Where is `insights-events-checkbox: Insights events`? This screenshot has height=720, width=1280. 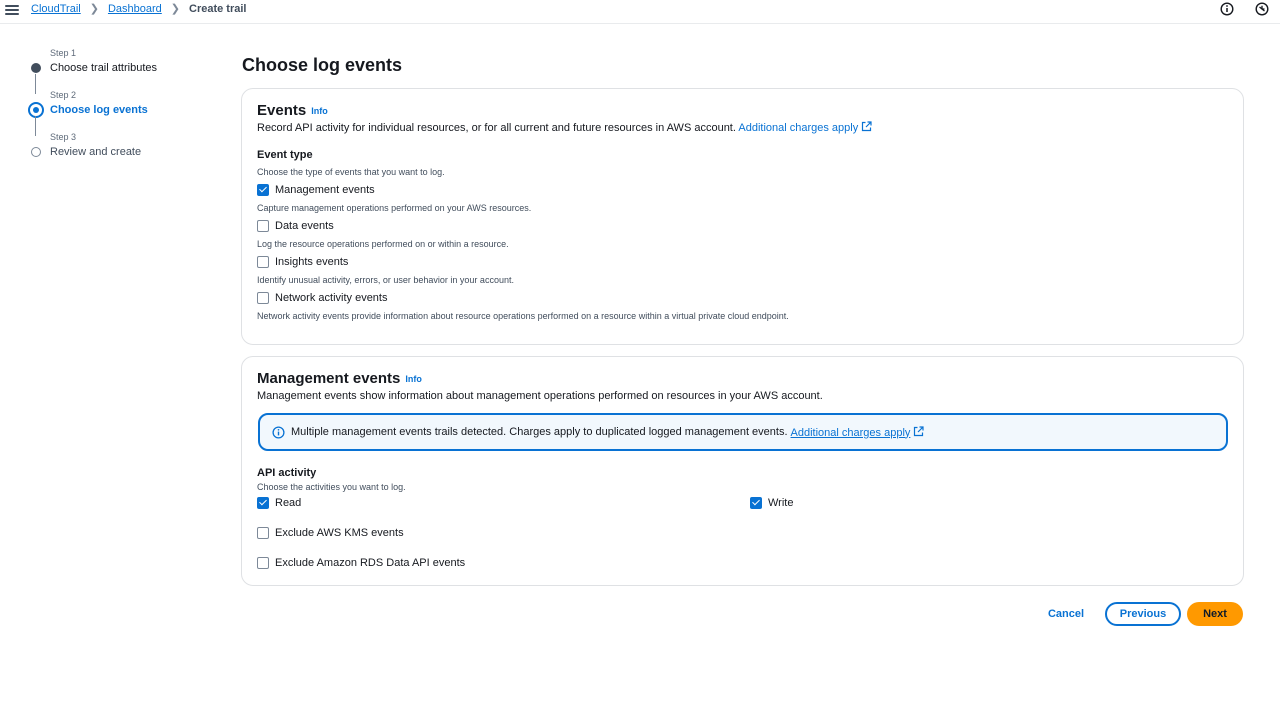
insights-events-checkbox: Insights events is located at coordinates (302, 262).